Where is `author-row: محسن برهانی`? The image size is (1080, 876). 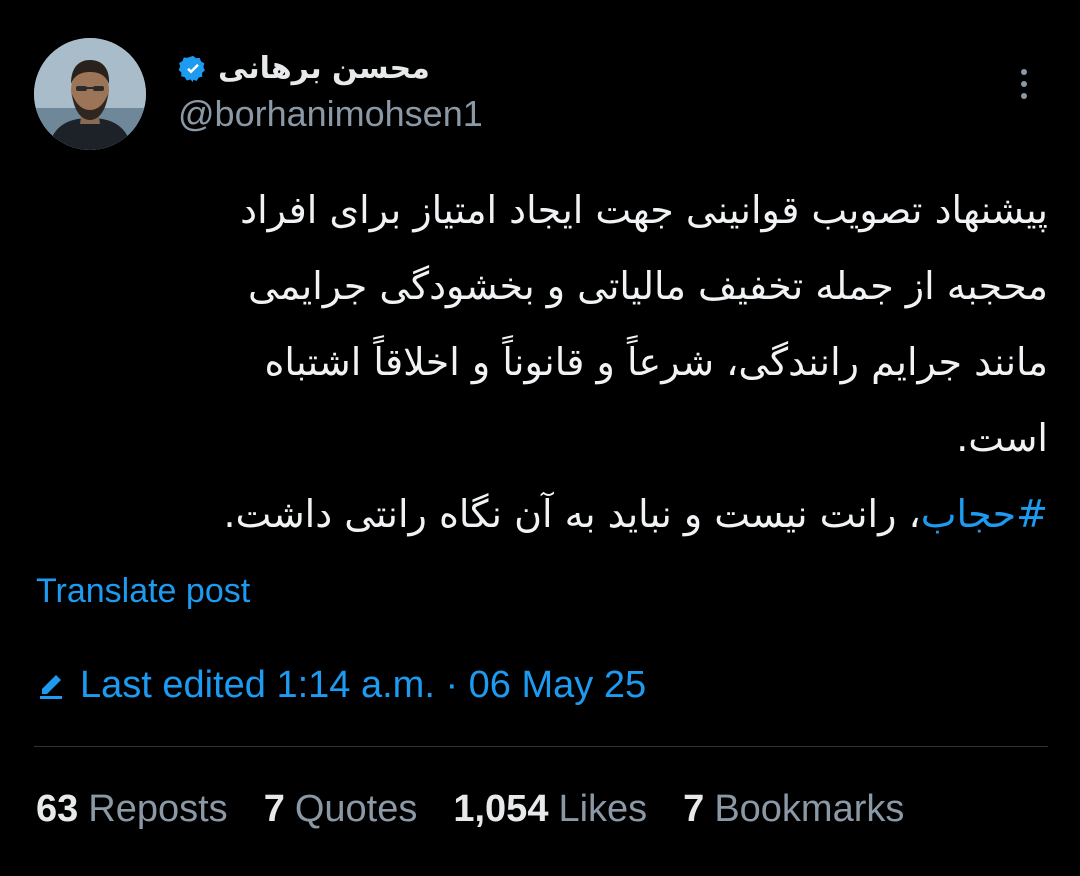
author-row: محسن برهانی is located at coordinates (304, 69).